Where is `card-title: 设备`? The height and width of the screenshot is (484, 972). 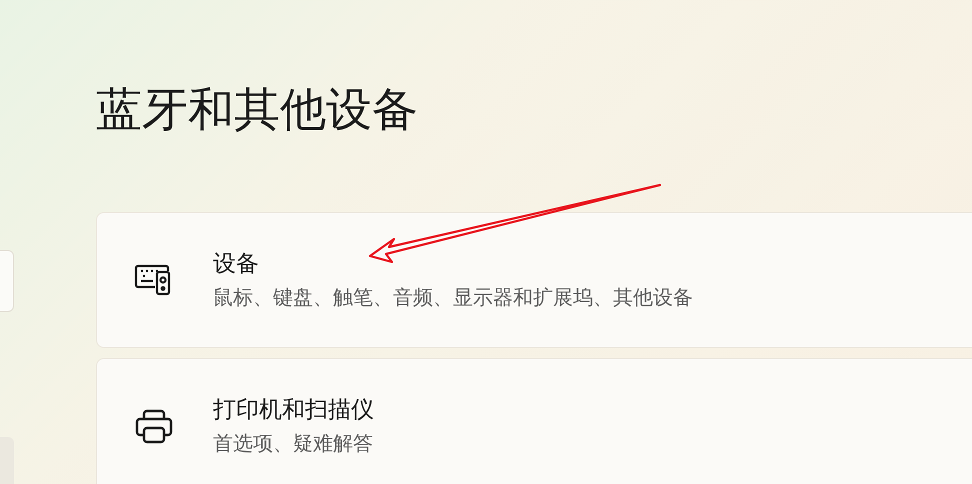
card-title: 设备 is located at coordinates (236, 264).